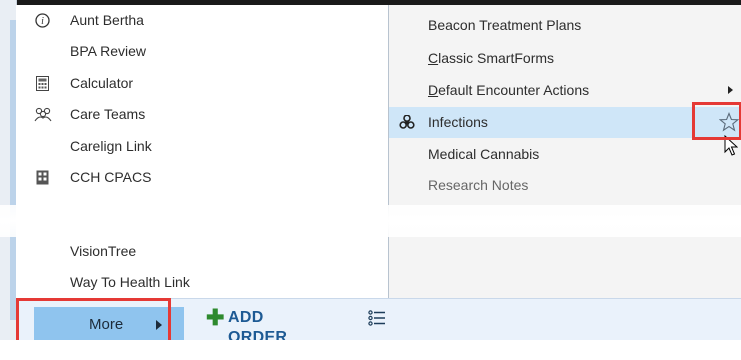 This screenshot has height=360, width=741. I want to click on bottom-strip, so click(370, 350).